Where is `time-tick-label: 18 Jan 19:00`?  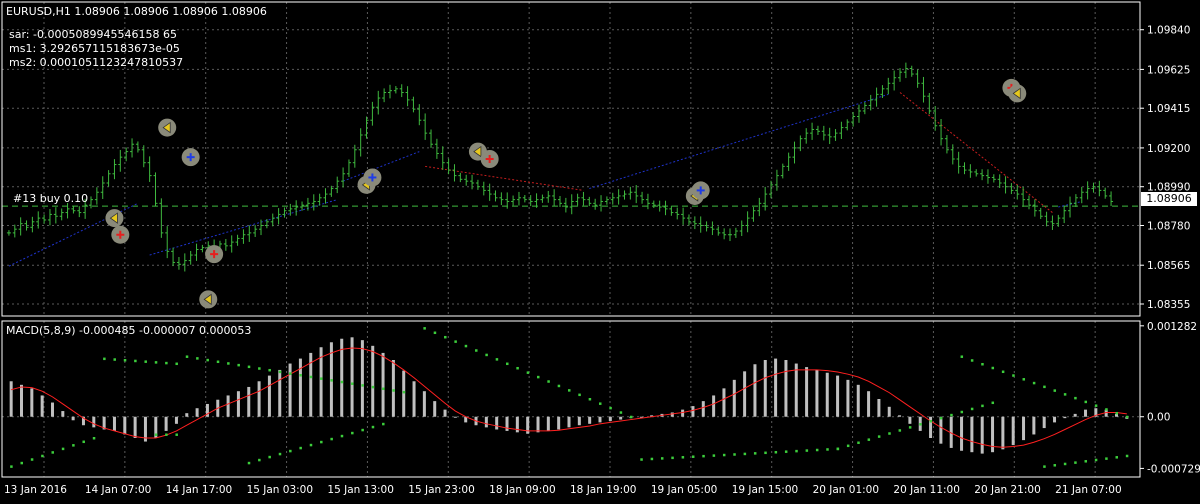 time-tick-label: 18 Jan 19:00 is located at coordinates (603, 490).